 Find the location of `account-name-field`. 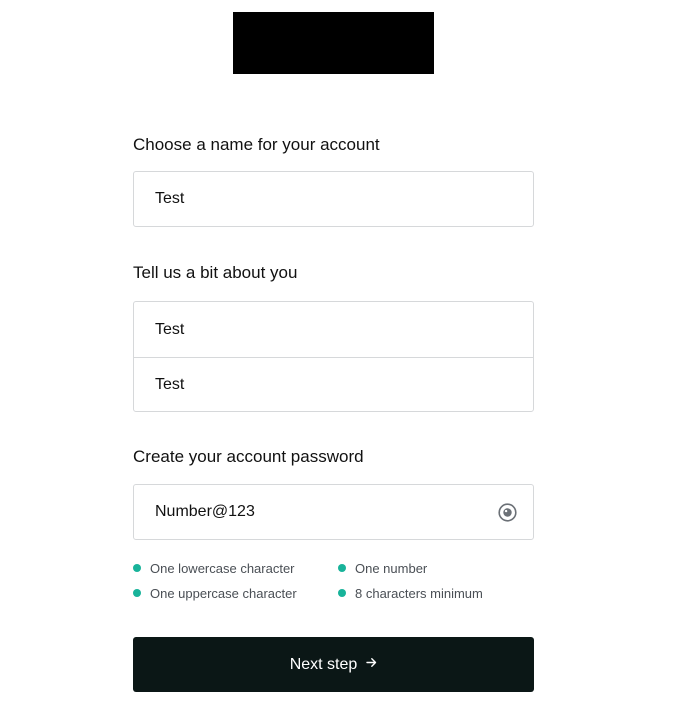

account-name-field is located at coordinates (333, 199).